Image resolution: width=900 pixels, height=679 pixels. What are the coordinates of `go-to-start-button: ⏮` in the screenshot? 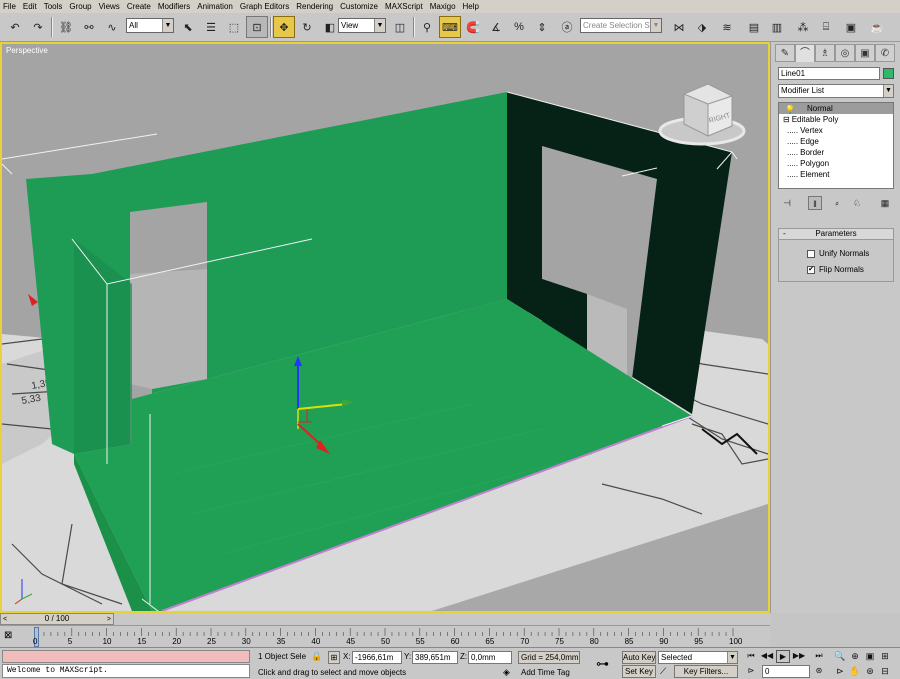 It's located at (751, 656).